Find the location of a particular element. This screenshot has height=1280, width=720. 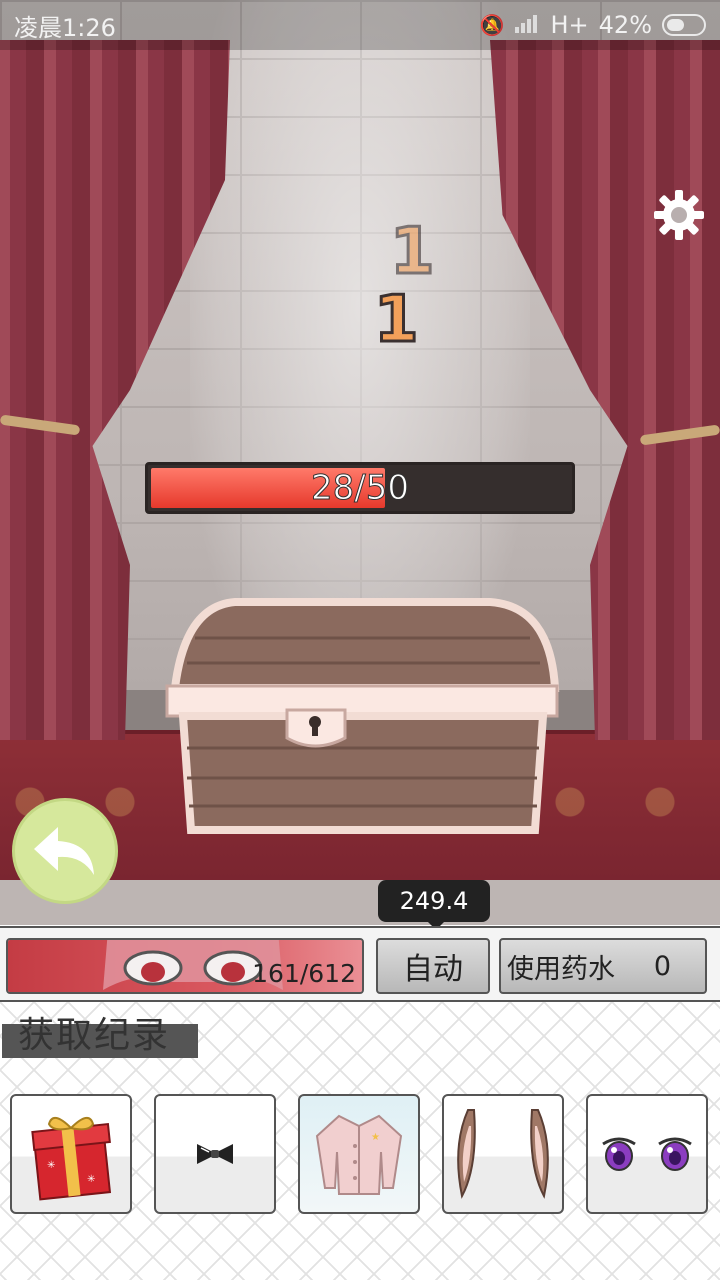

control-bar: 161/612 自动 使用药水 0 is located at coordinates (360, 964).